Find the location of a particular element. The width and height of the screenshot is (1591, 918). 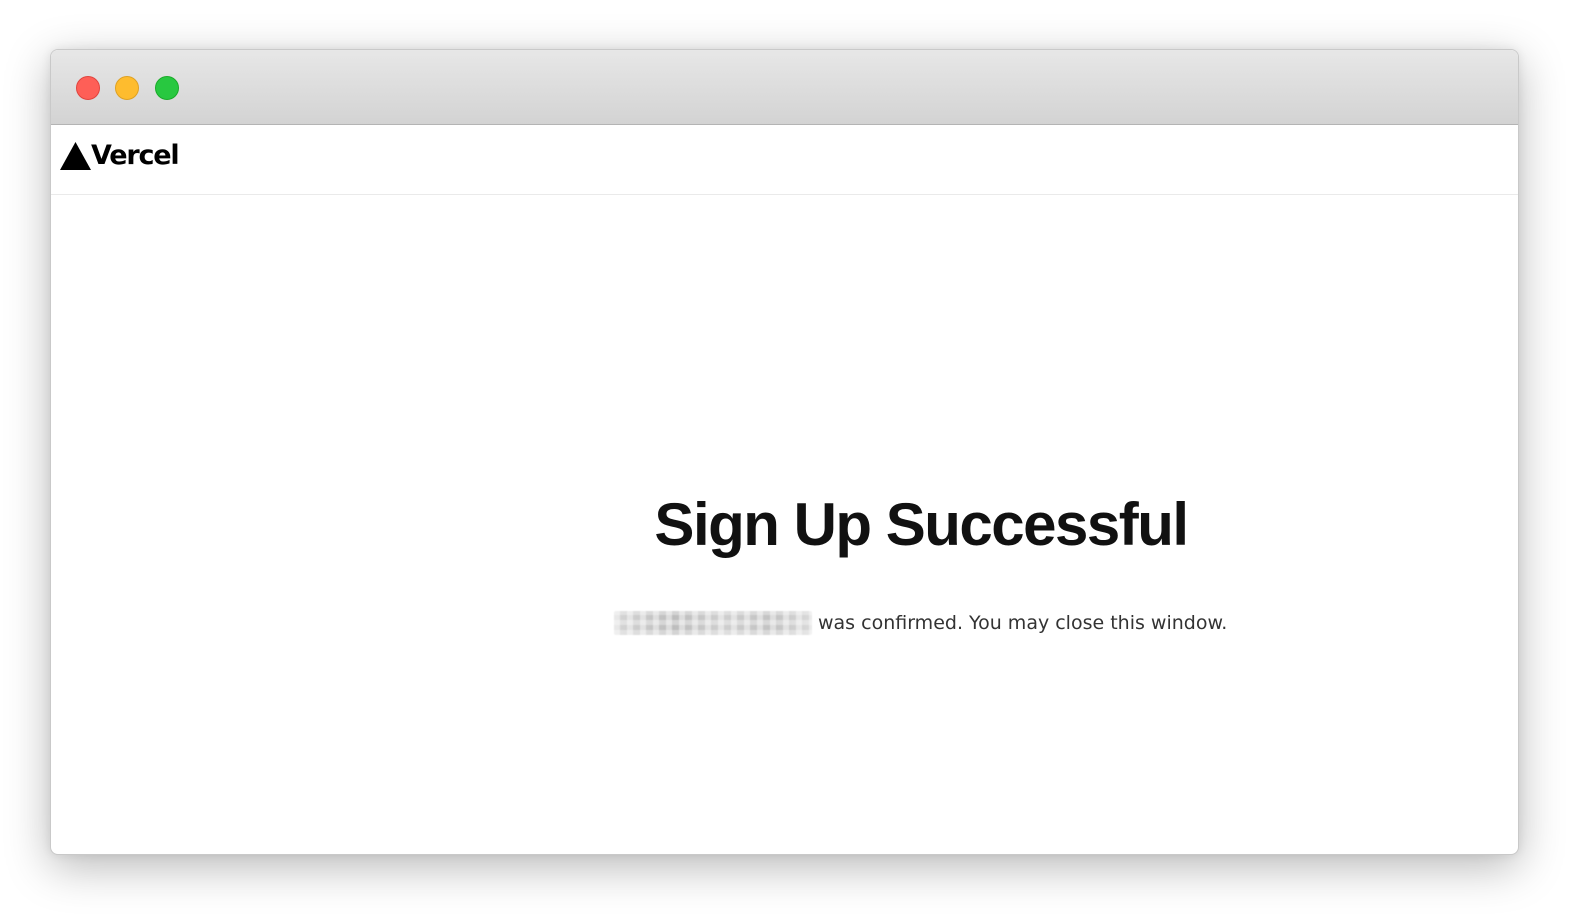

close-window-button is located at coordinates (88, 88).